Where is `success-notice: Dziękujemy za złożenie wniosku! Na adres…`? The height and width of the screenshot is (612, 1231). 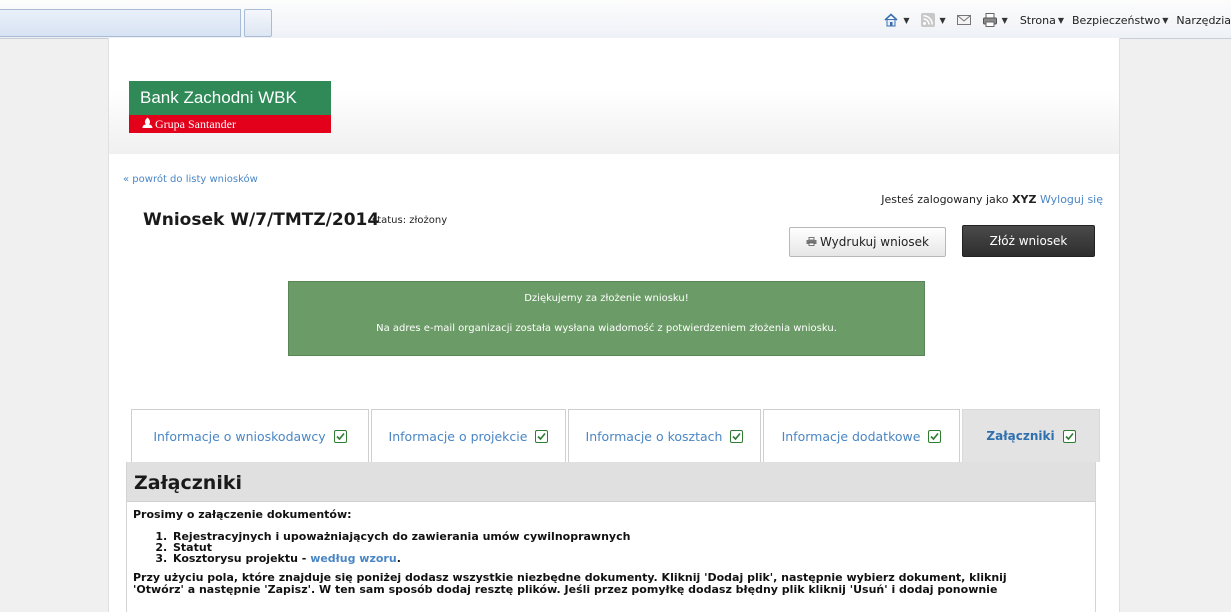
success-notice: Dziękujemy za złożenie wniosku! Na adres… is located at coordinates (606, 318).